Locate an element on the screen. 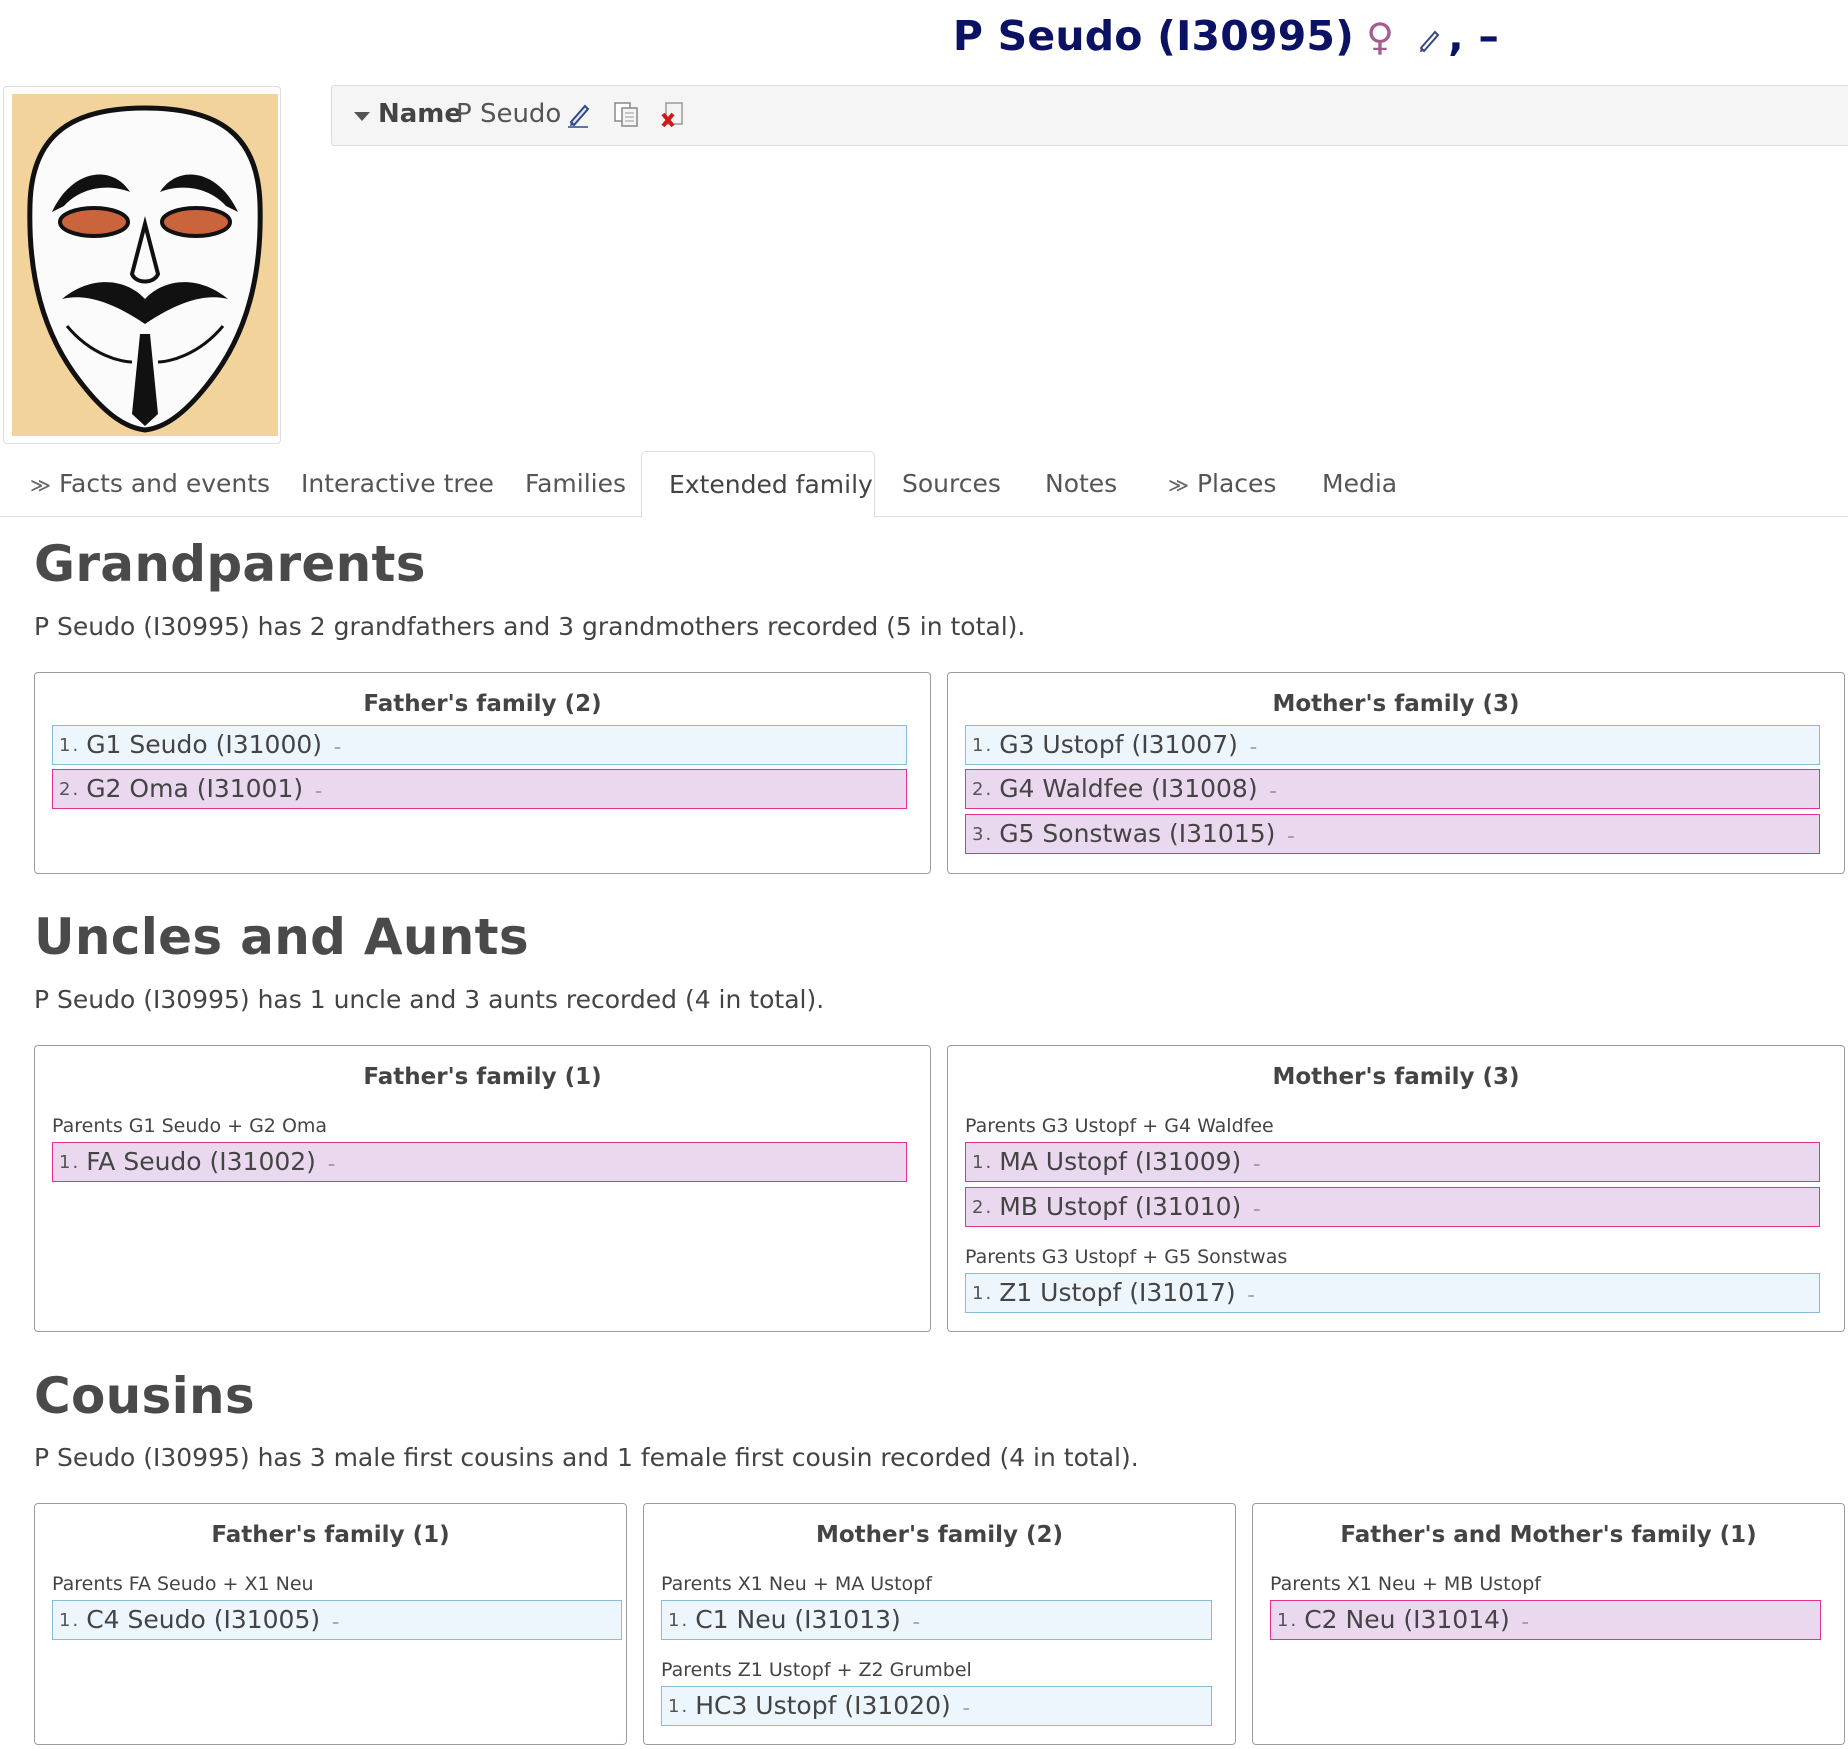 The image size is (1848, 1749). section-heading-grandparents: Grandparents is located at coordinates (230, 564).